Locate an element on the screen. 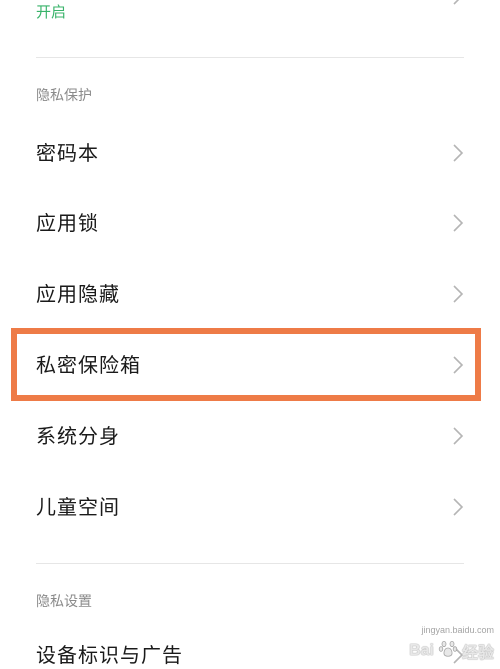 The width and height of the screenshot is (500, 669). list-item-label: 系统分身 is located at coordinates (78, 436).